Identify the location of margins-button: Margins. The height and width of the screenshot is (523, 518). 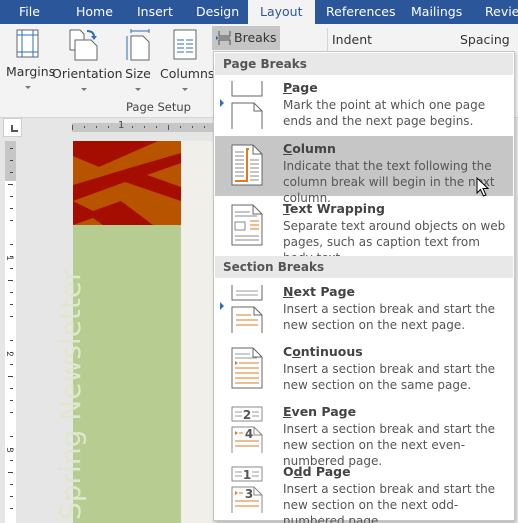
(31, 58).